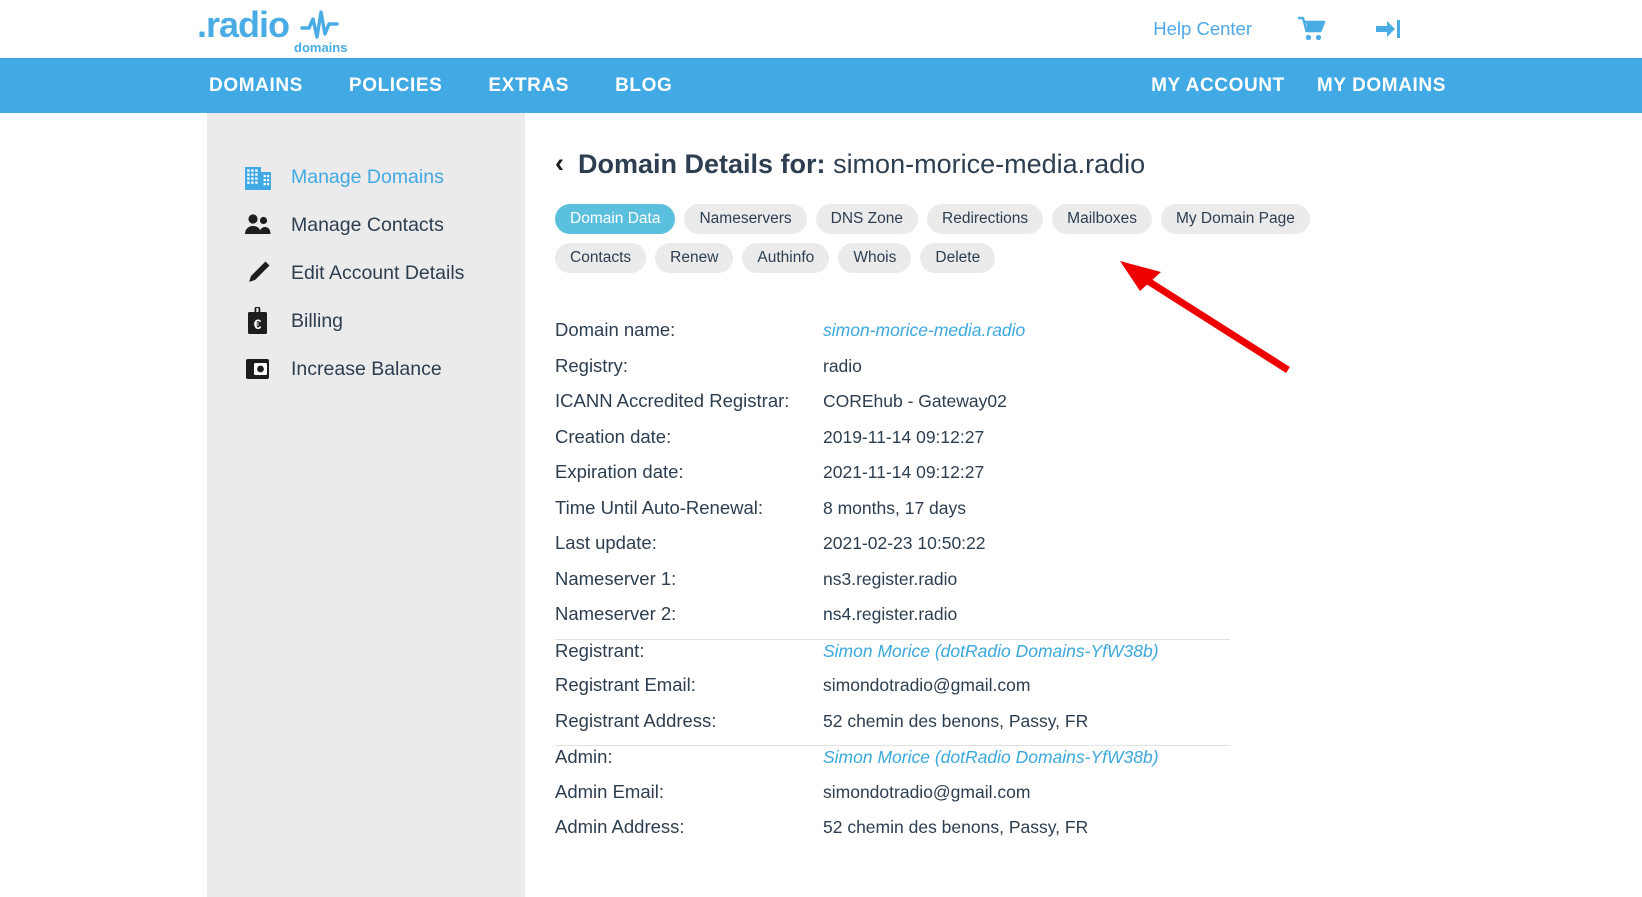 This screenshot has width=1642, height=897. I want to click on detail-label: Time Until Auto-Renewal:, so click(659, 507).